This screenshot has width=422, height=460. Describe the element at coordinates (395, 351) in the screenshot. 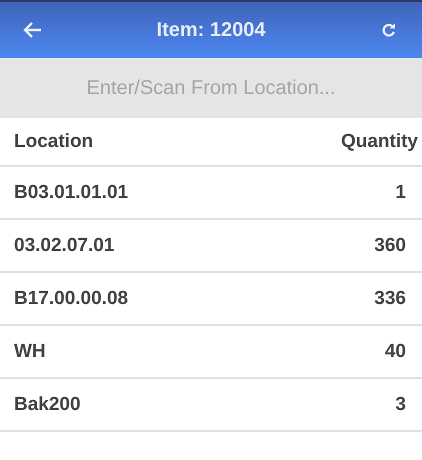

I see `quantity-text: 40` at that location.